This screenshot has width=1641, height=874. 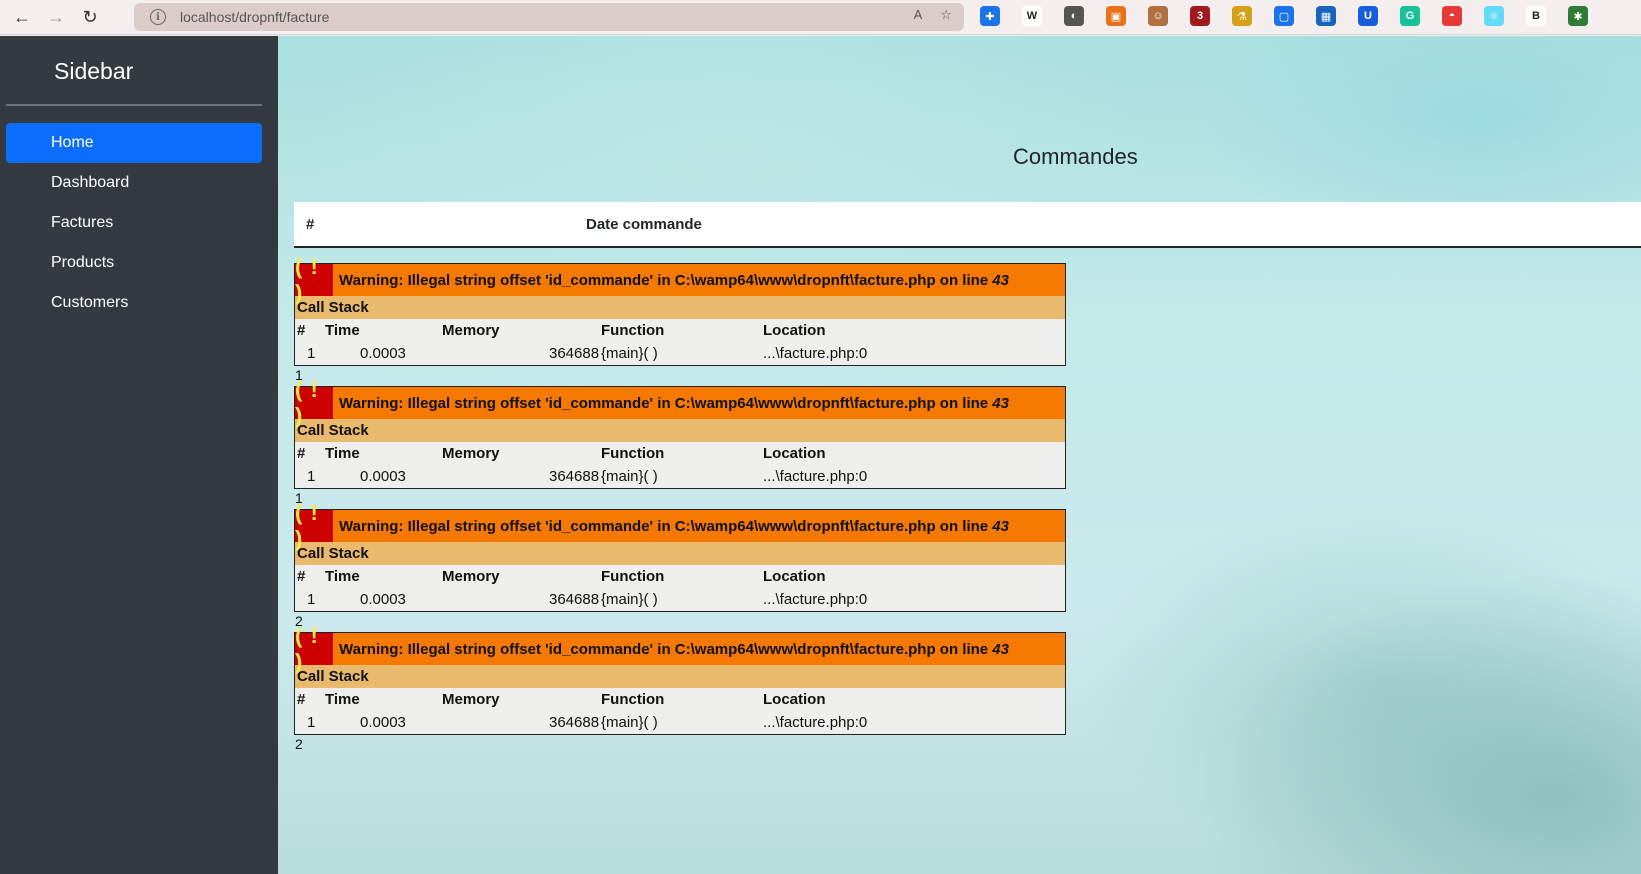 What do you see at coordinates (1326, 16) in the screenshot?
I see `ext-grid-icon: ▦` at bounding box center [1326, 16].